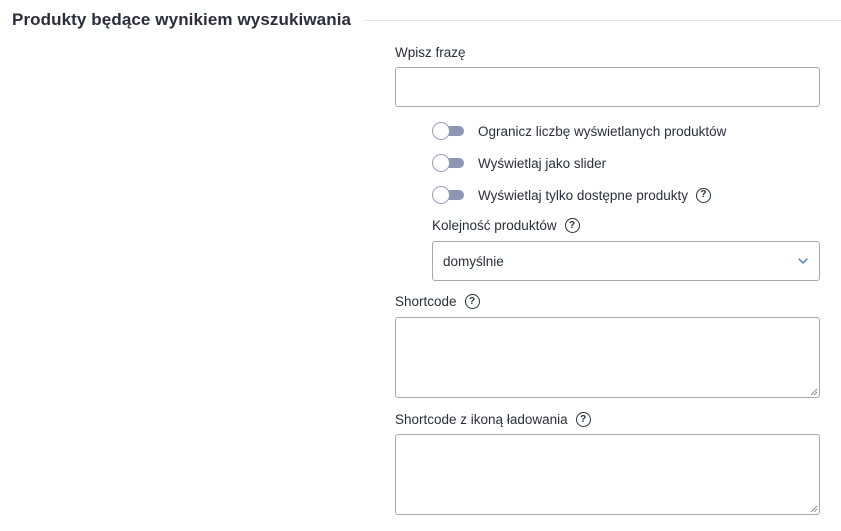 The height and width of the screenshot is (531, 841). Describe the element at coordinates (603, 20) in the screenshot. I see `section-divider` at that location.